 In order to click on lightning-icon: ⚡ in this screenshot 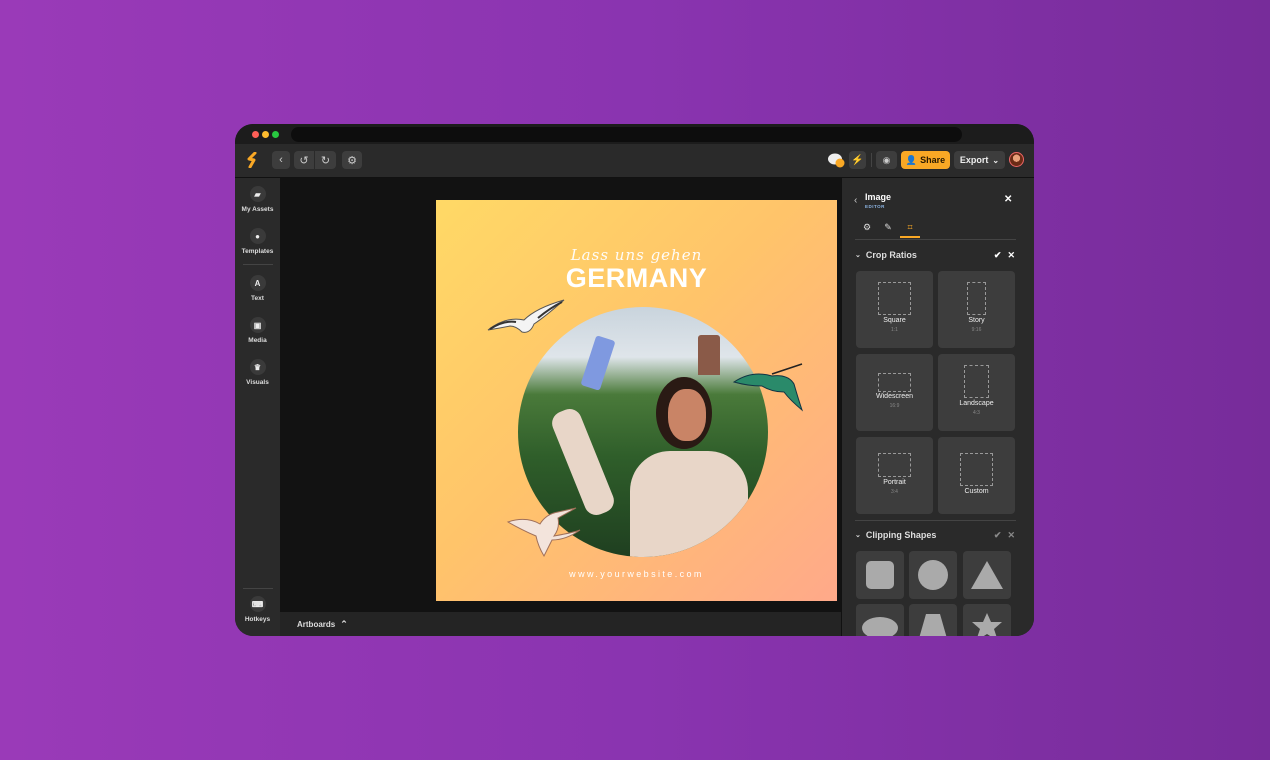, I will do `click(857, 160)`.